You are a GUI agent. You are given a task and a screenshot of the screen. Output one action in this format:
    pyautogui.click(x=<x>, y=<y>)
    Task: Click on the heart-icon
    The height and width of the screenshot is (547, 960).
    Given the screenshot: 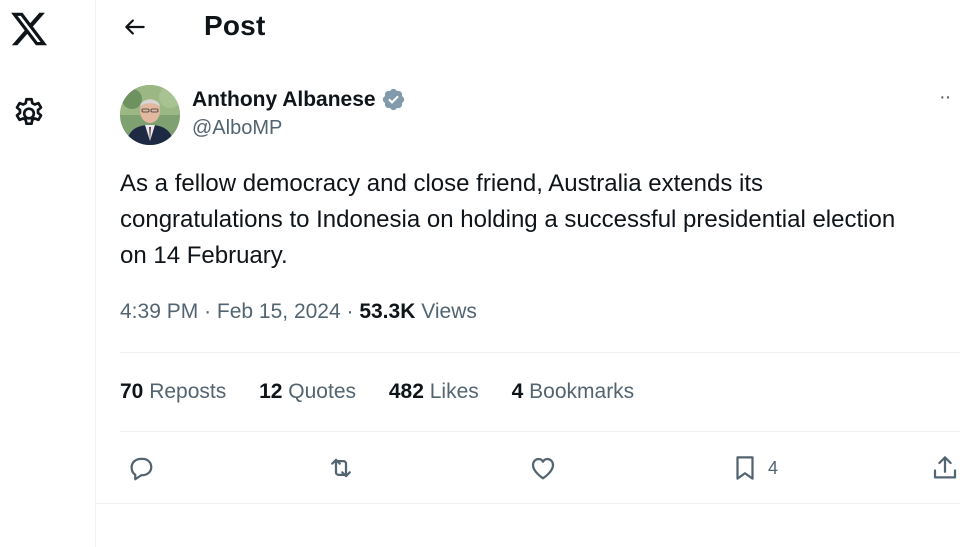 What is the action you would take?
    pyautogui.click(x=543, y=468)
    